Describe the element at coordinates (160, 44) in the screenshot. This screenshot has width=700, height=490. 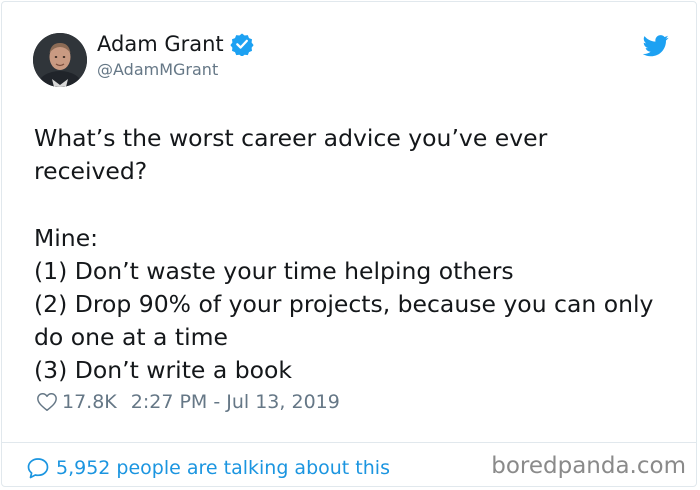
I see `author-name: Adam Grant` at that location.